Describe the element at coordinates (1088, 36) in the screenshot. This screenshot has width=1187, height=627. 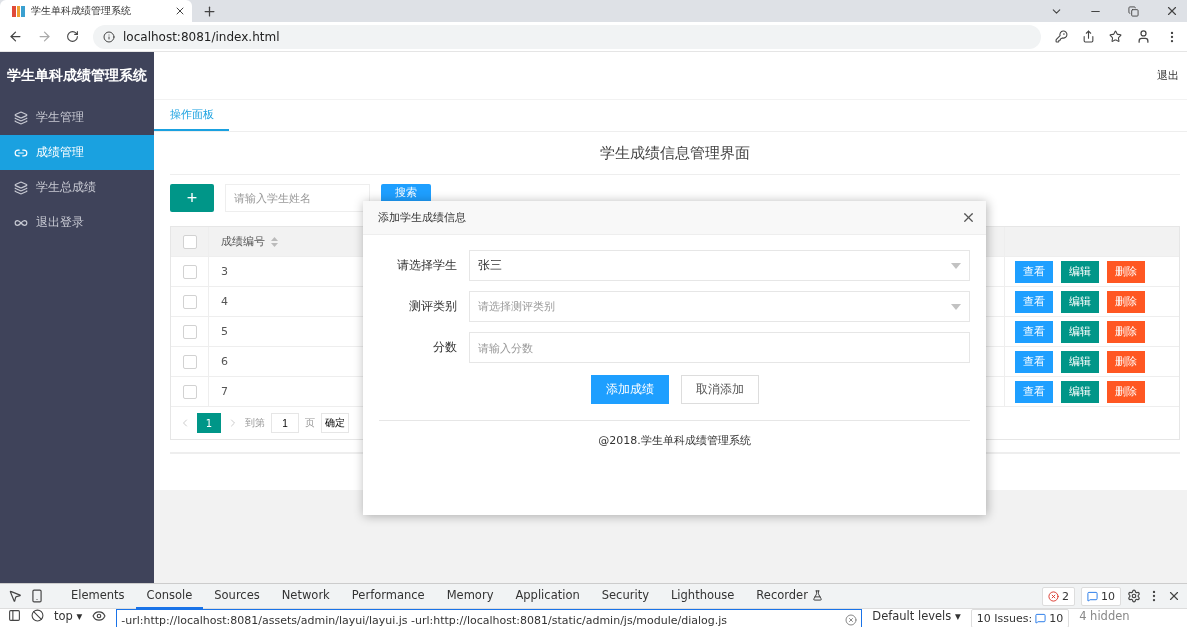
I see `share-icon` at that location.